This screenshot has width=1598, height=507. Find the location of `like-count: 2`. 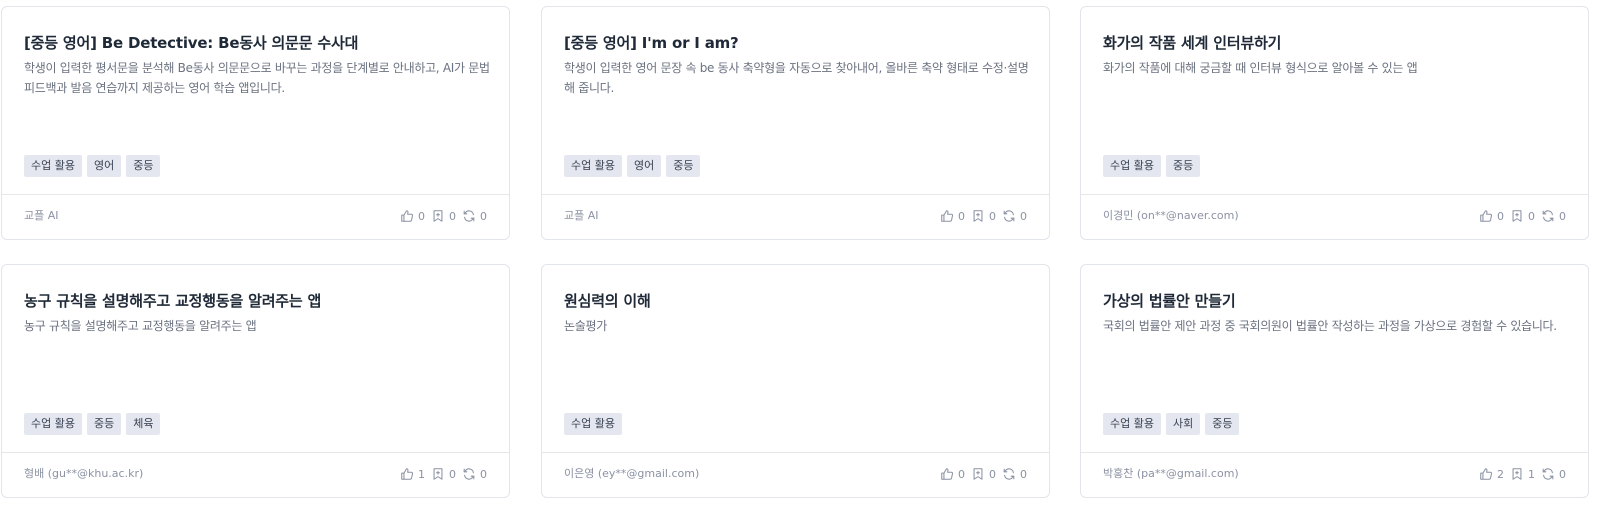

like-count: 2 is located at coordinates (1500, 474).